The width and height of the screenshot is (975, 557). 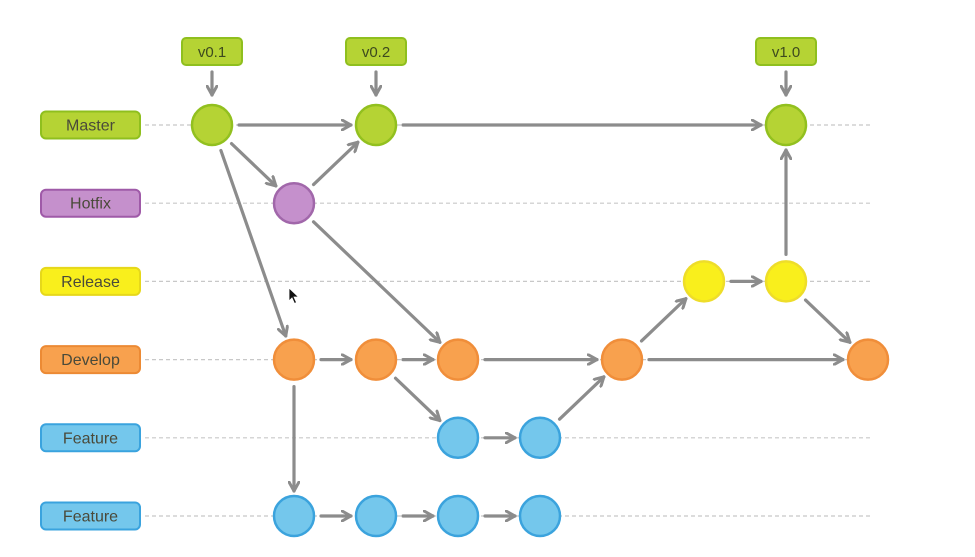 I want to click on version-tag-text: v0.2, so click(x=376, y=52).